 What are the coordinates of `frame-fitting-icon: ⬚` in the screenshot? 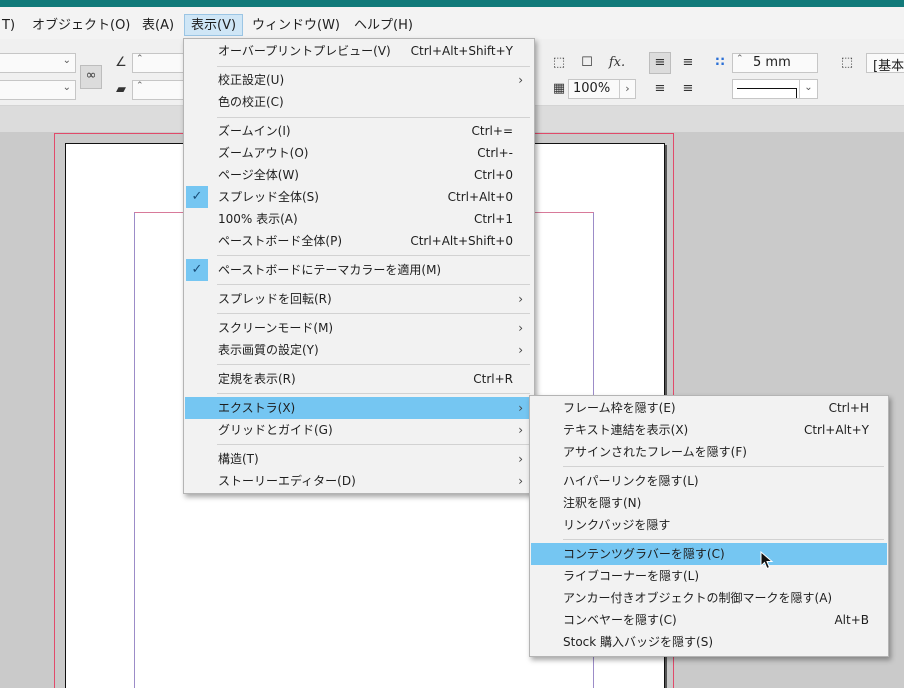 It's located at (559, 63).